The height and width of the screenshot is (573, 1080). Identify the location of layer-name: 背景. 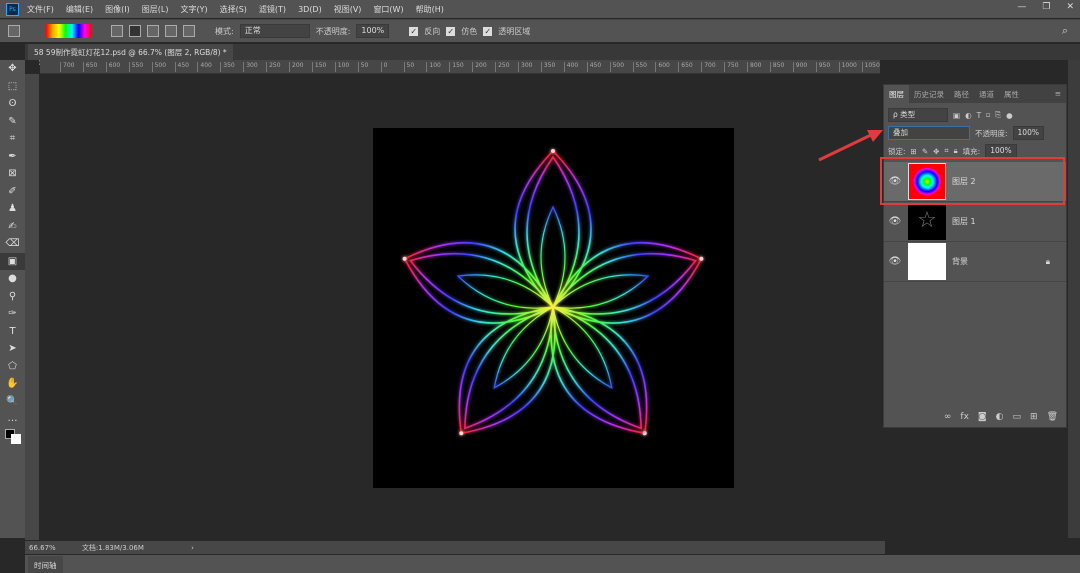
(960, 261).